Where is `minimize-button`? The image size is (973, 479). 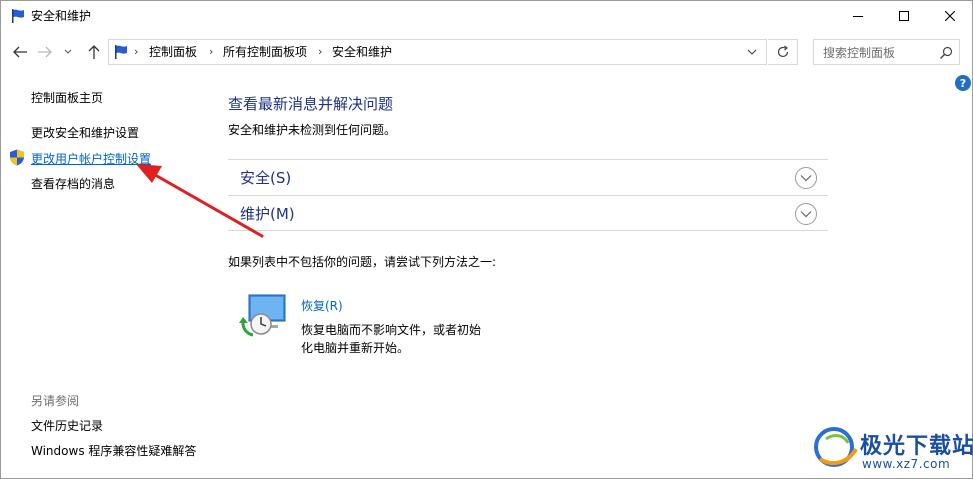 minimize-button is located at coordinates (858, 16).